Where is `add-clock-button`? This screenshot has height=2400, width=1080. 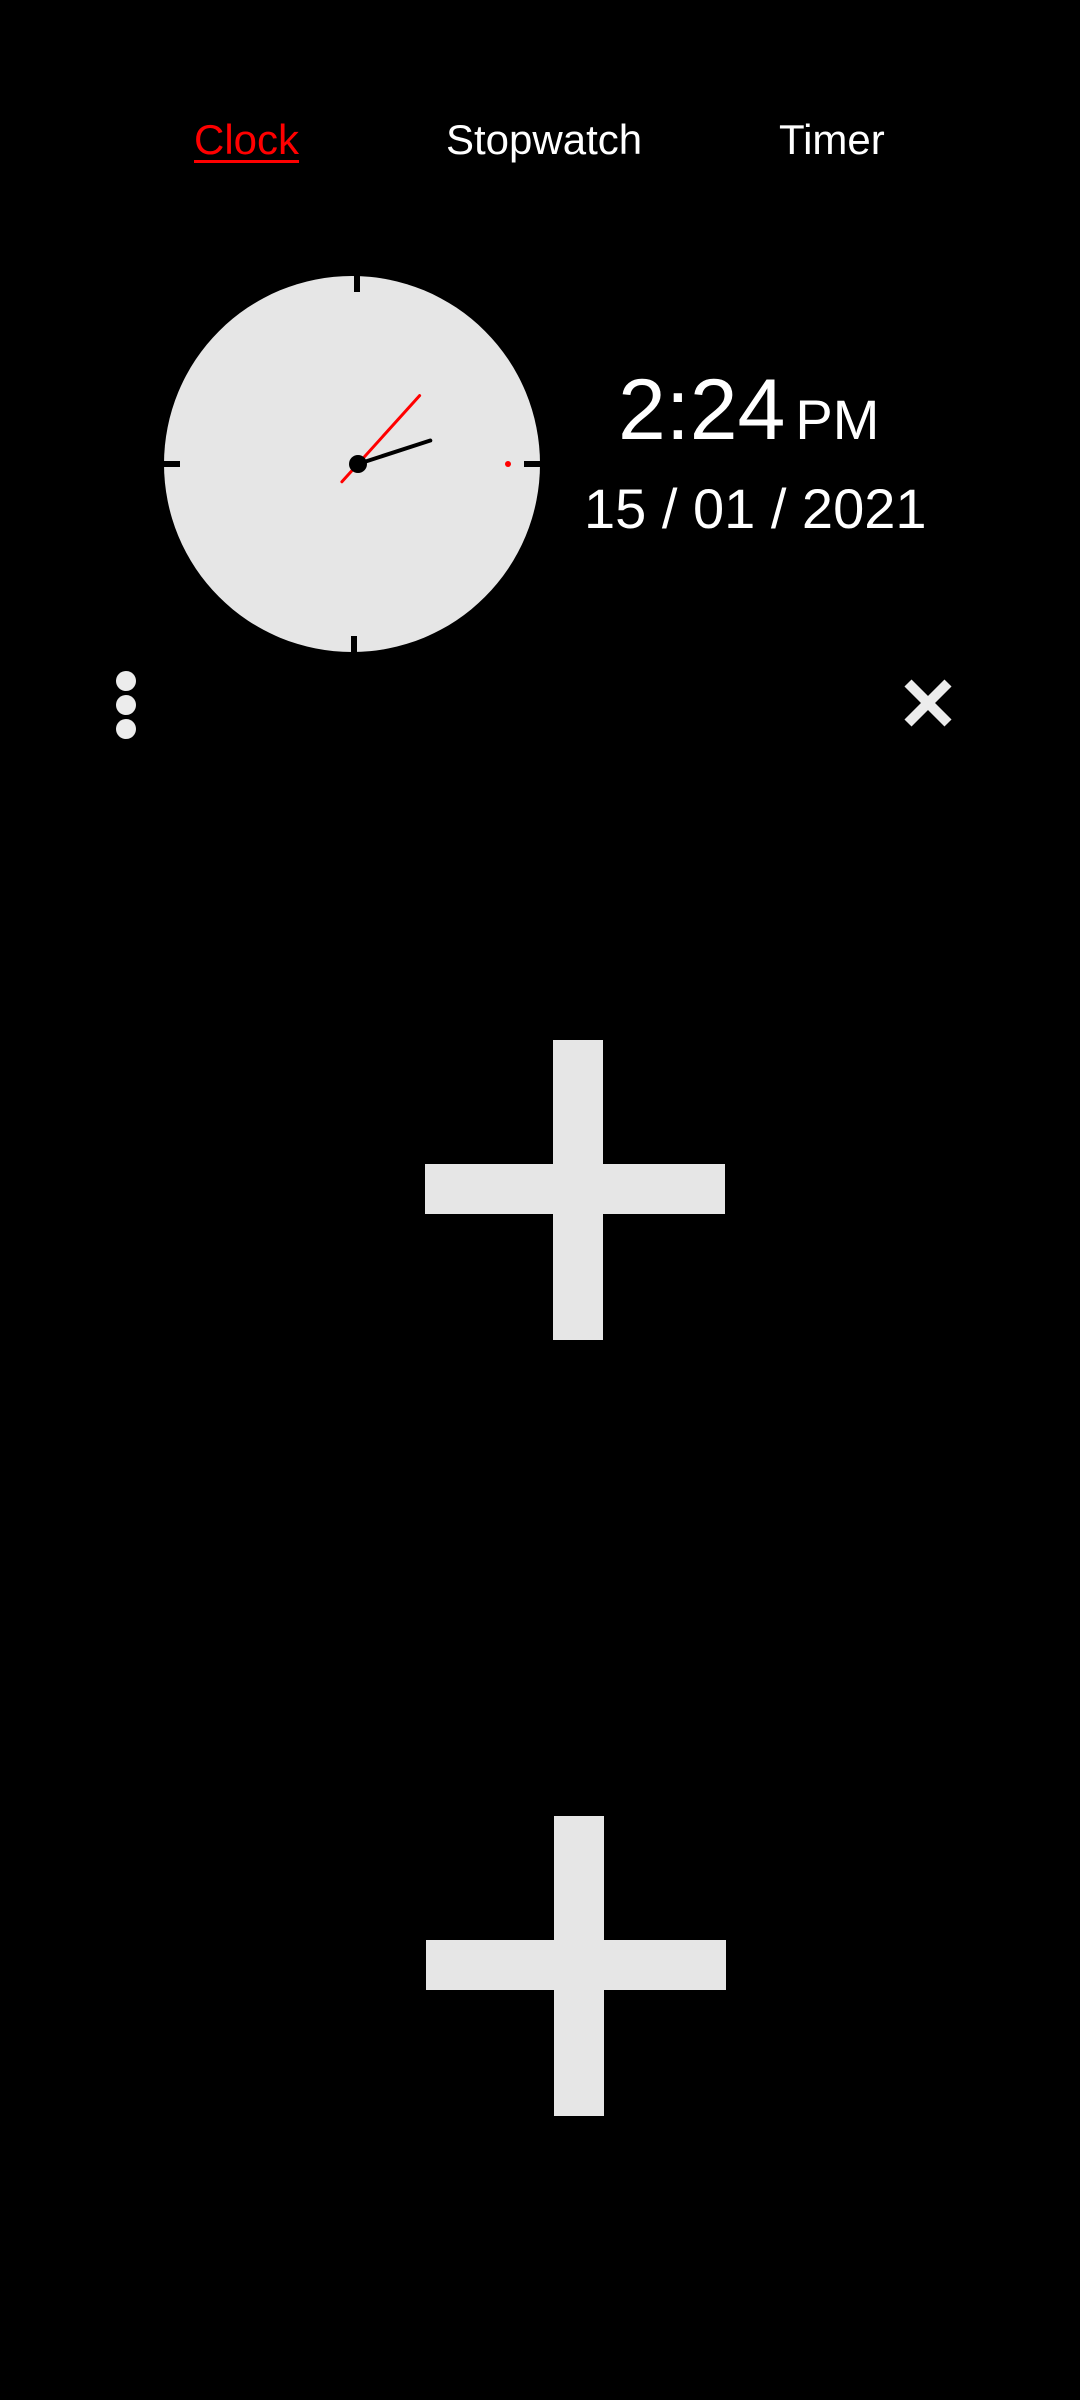
add-clock-button is located at coordinates (575, 1190).